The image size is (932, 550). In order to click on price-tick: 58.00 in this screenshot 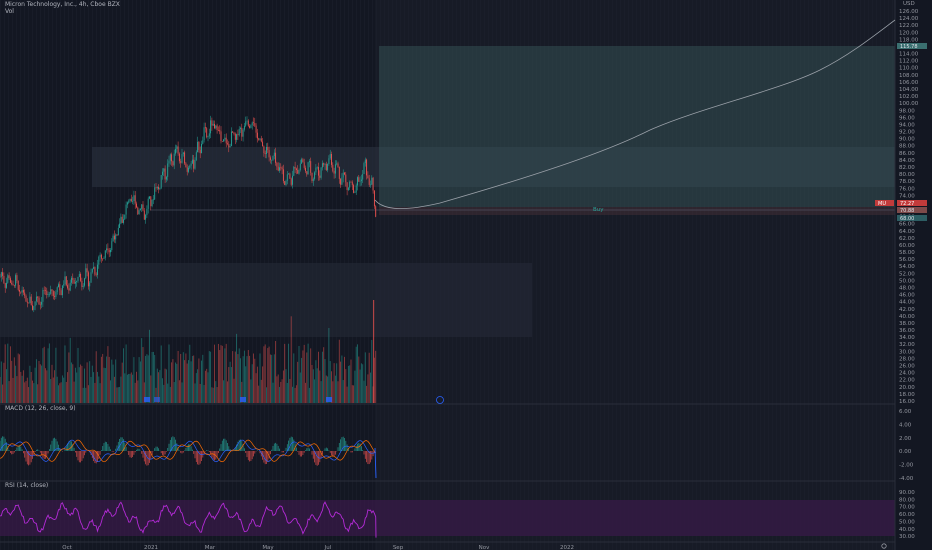, I will do `click(907, 253)`.